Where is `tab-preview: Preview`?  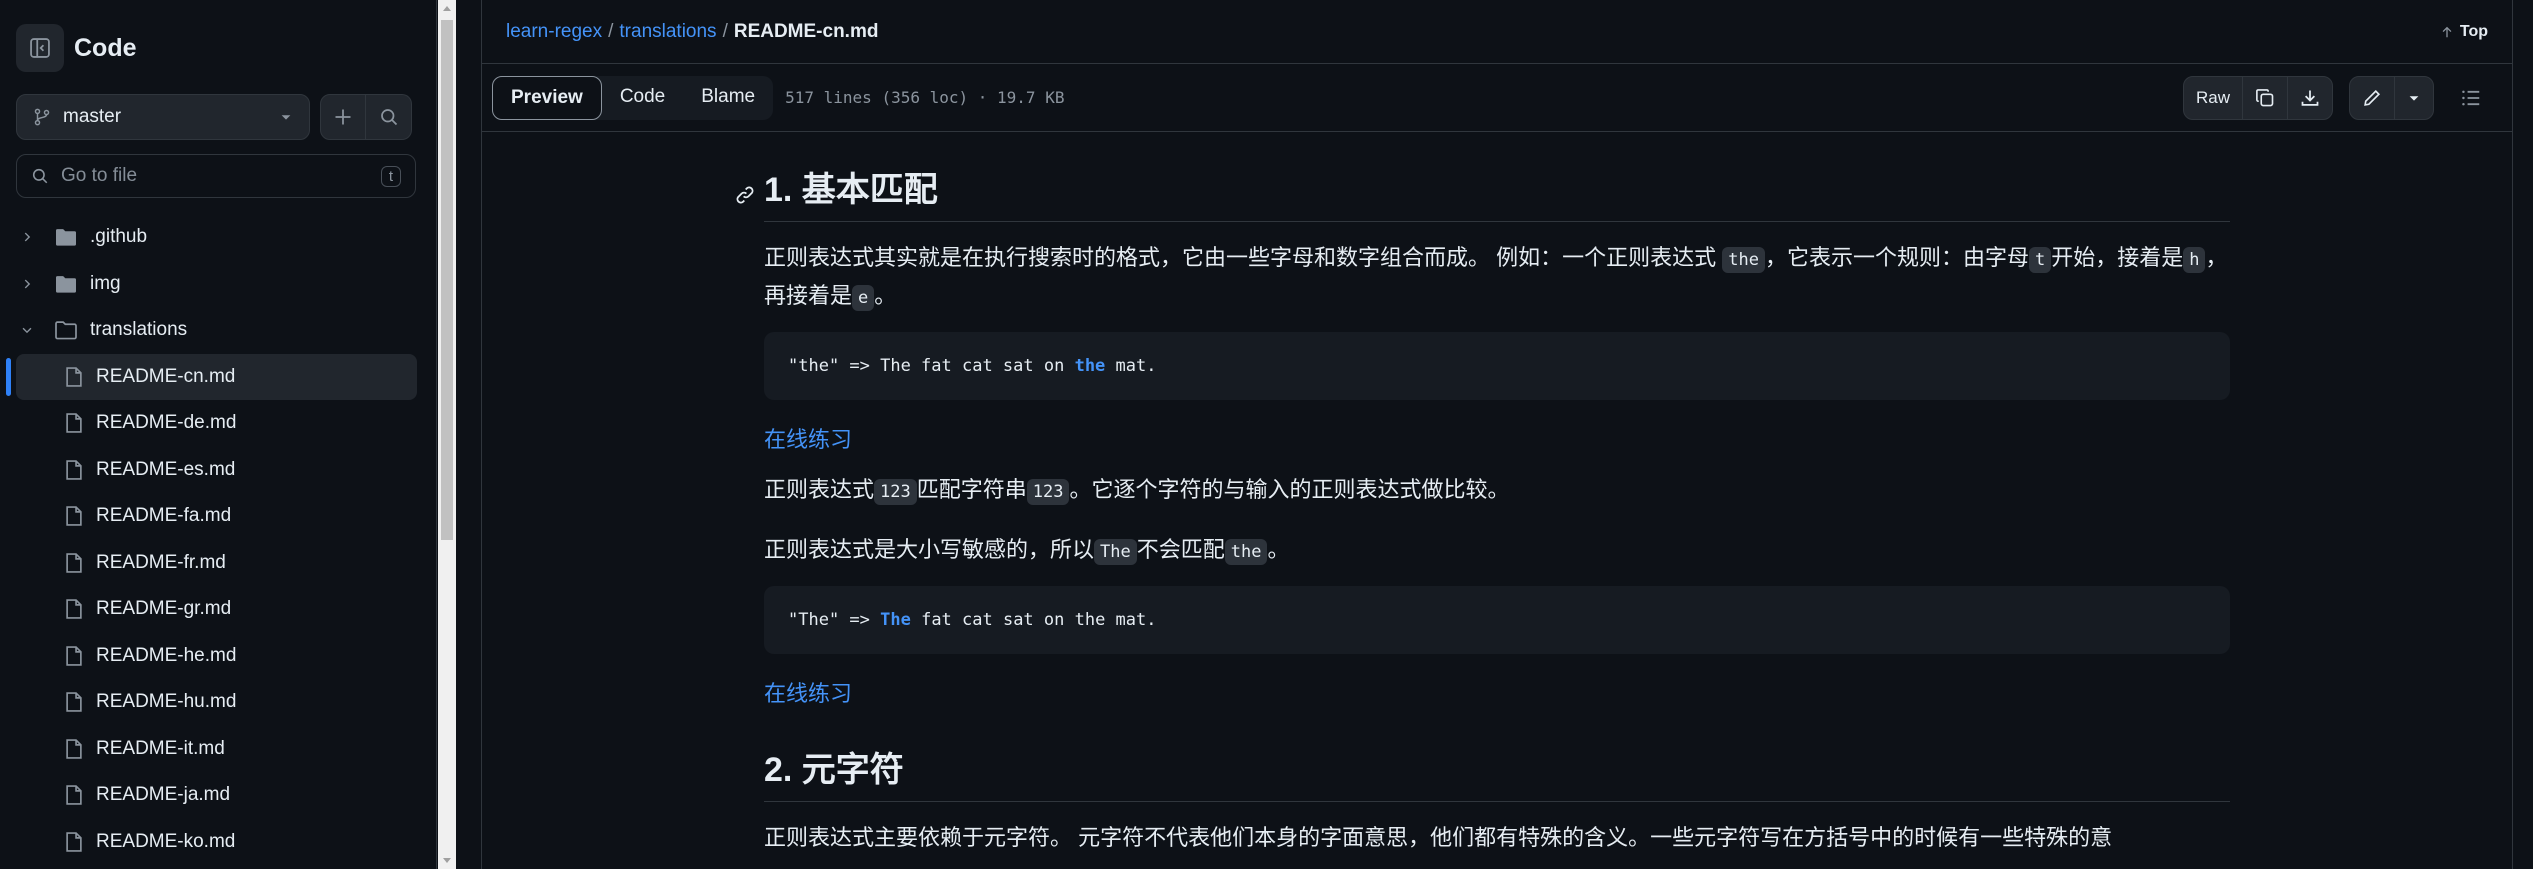 tab-preview: Preview is located at coordinates (547, 97).